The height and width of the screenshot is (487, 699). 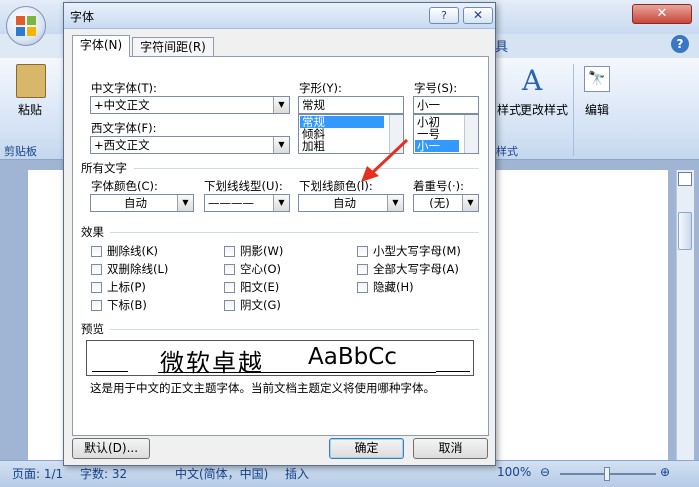 I want to click on western-font-dropdown-icon: ▼, so click(x=281, y=145).